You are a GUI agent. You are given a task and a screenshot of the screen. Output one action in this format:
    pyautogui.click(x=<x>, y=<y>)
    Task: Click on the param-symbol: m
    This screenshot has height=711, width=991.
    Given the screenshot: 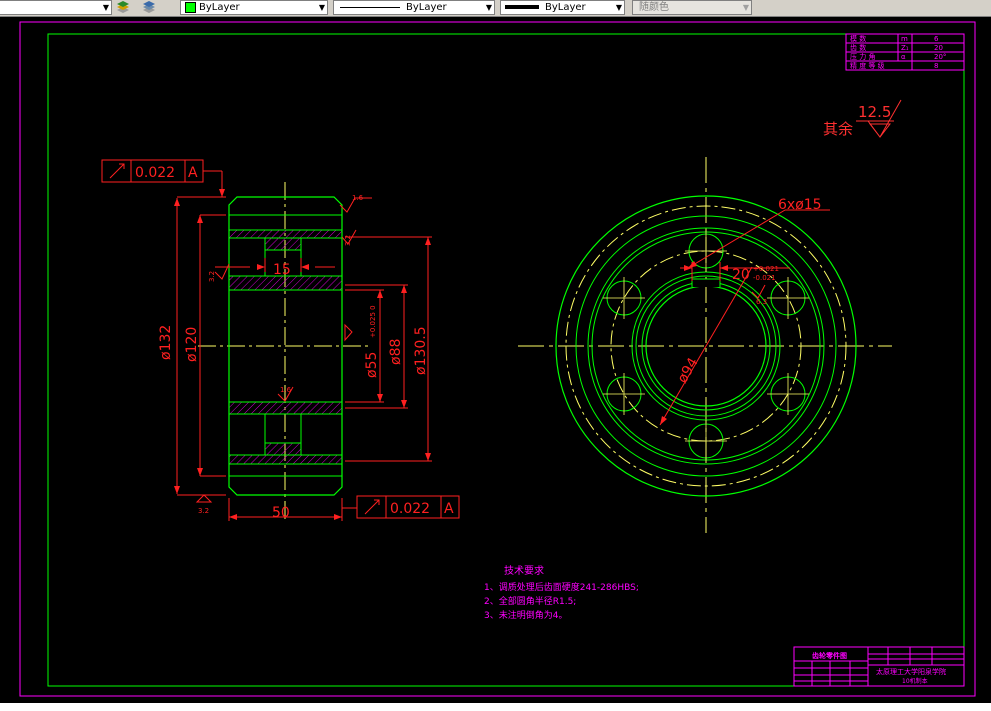 What is the action you would take?
    pyautogui.click(x=904, y=39)
    